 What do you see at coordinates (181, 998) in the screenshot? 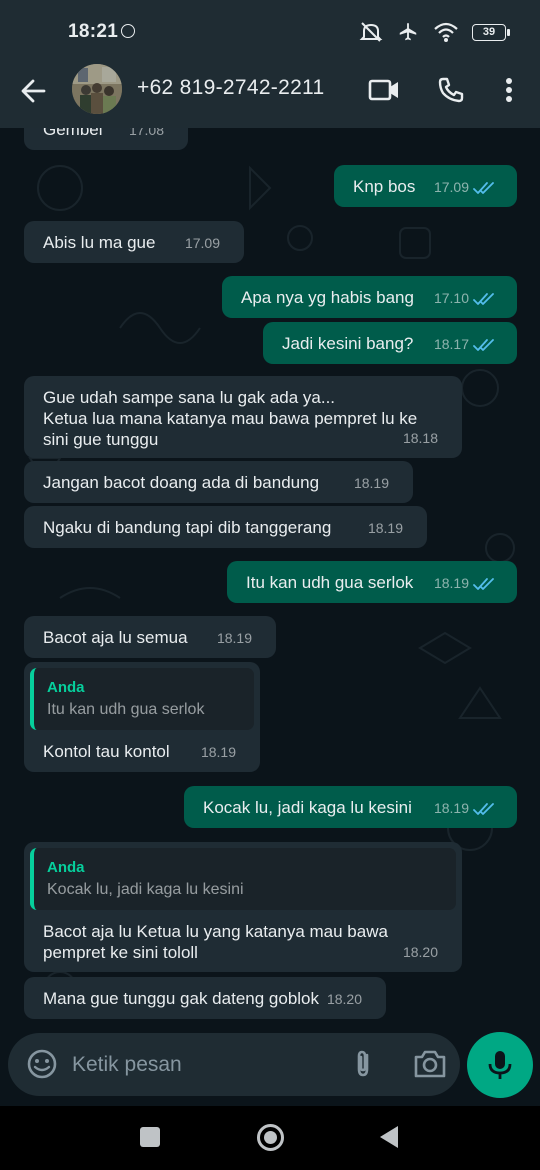
I see `message-text: Mana gue tunggu gak dateng goblok` at bounding box center [181, 998].